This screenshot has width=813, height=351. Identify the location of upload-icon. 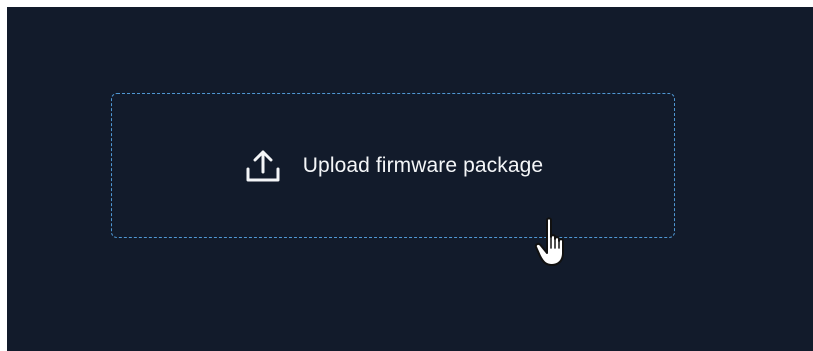
(263, 166).